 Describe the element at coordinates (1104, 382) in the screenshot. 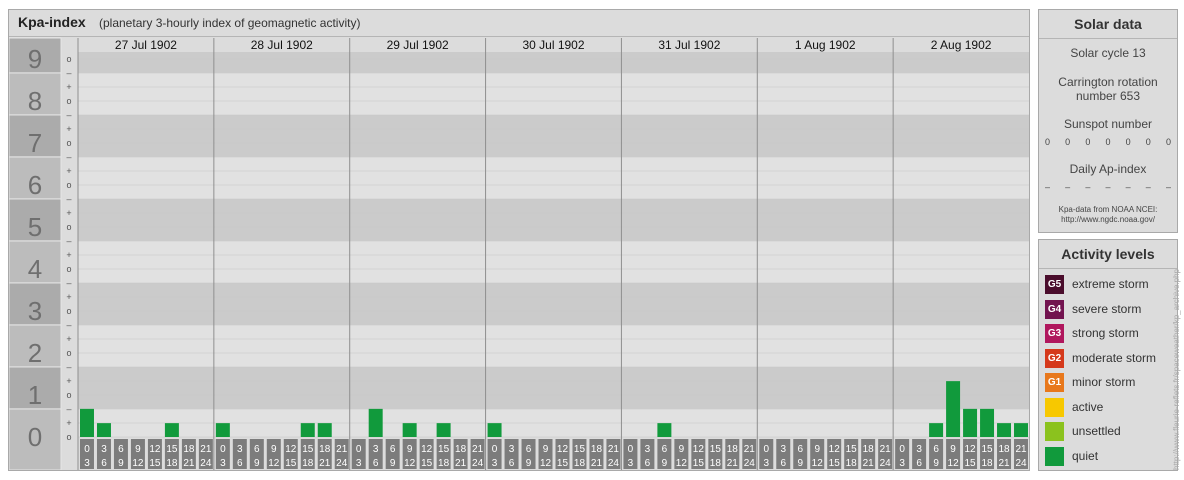

I see `legend-label: minor storm` at that location.